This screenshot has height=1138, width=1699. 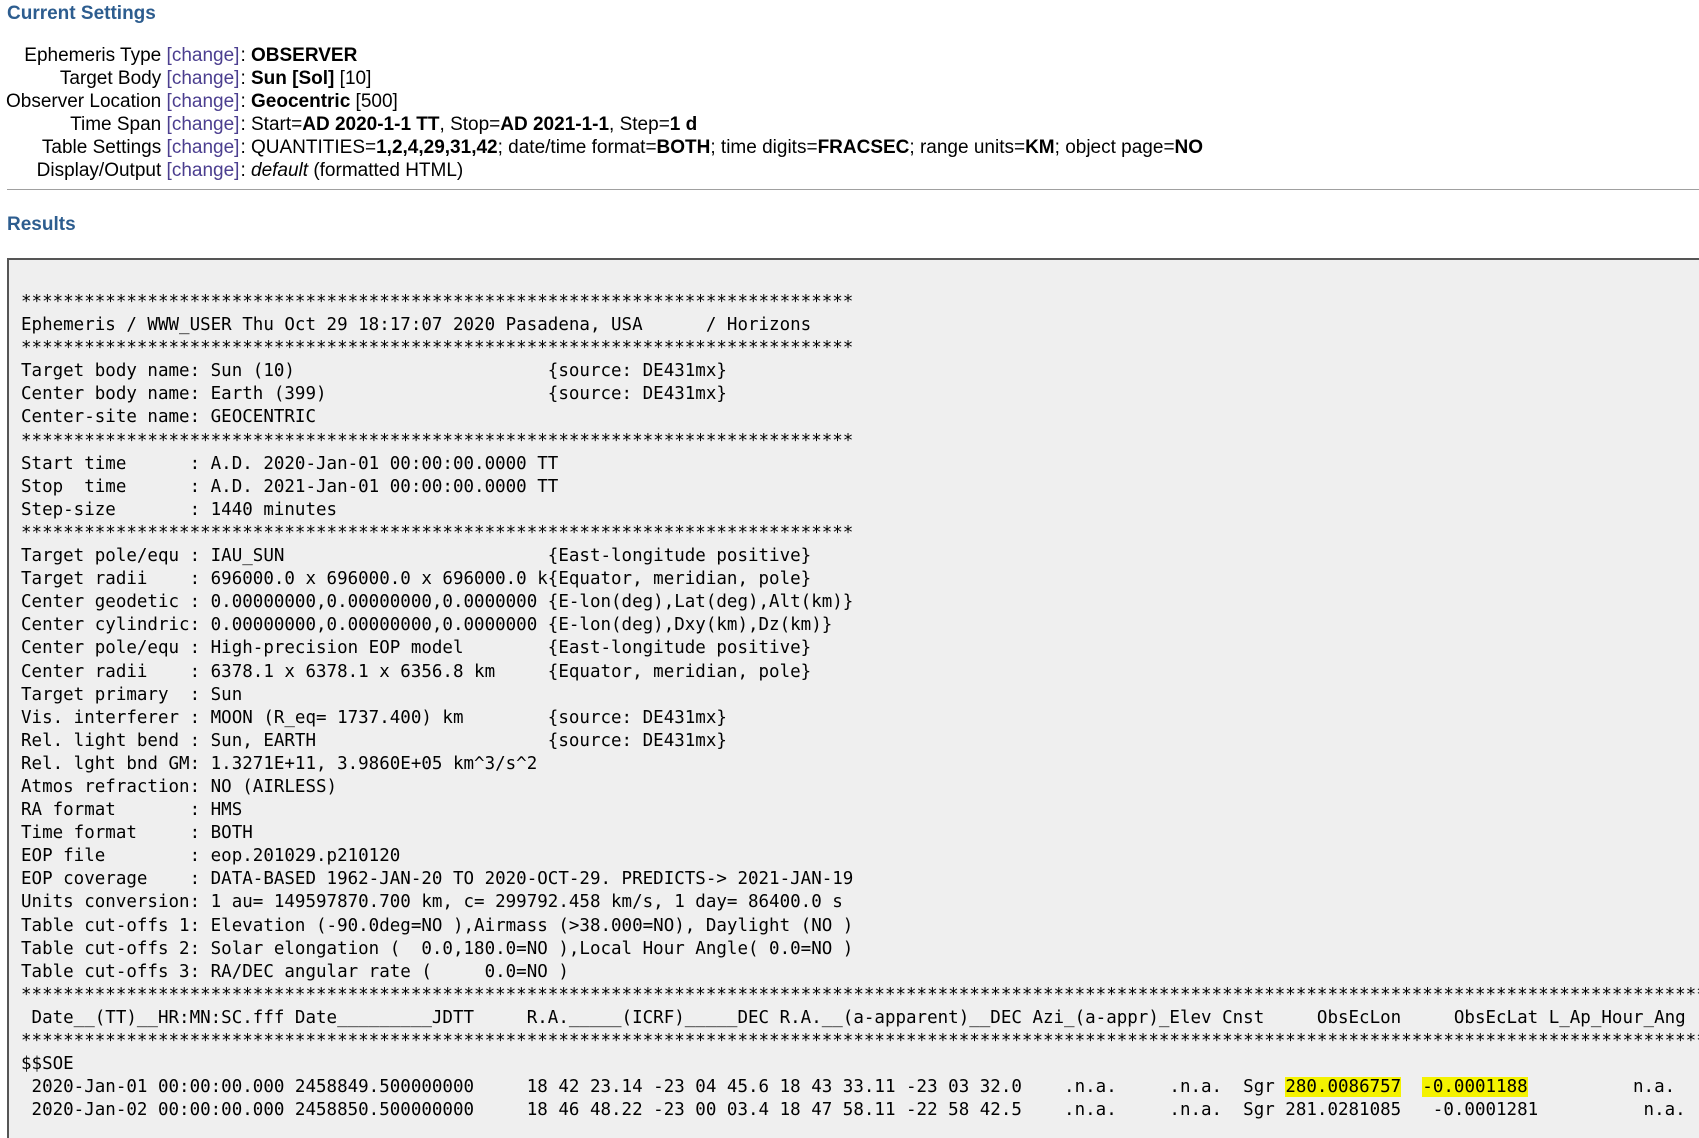 I want to click on stop-prefix: , Stop=, so click(x=470, y=124).